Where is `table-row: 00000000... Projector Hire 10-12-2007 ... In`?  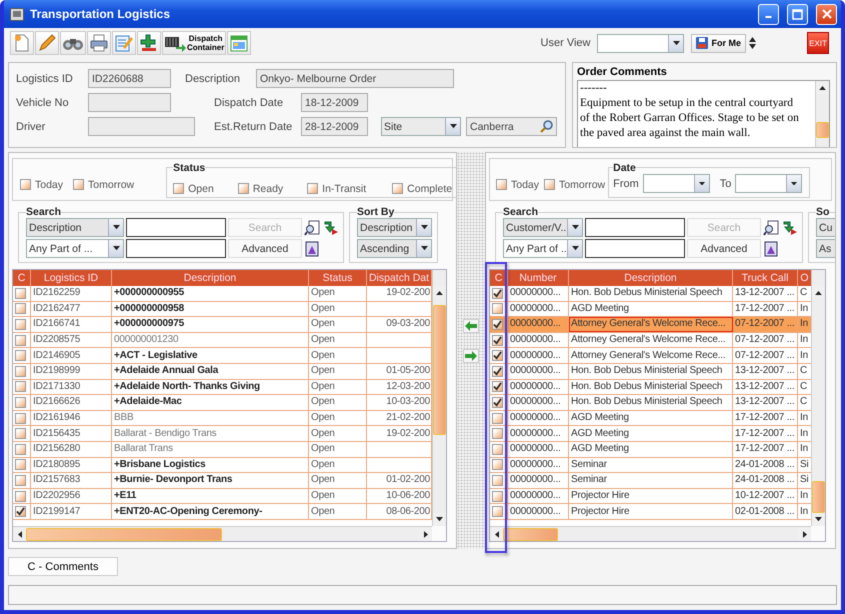
table-row: 00000000... Projector Hire 10-12-2007 ... In is located at coordinates (650, 496).